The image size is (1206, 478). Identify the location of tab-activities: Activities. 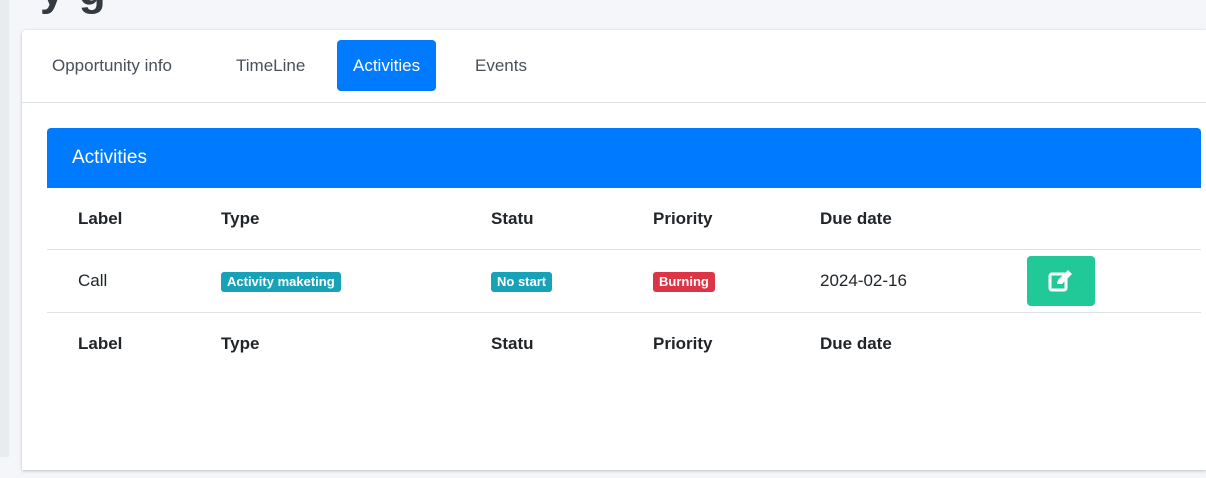
(387, 65).